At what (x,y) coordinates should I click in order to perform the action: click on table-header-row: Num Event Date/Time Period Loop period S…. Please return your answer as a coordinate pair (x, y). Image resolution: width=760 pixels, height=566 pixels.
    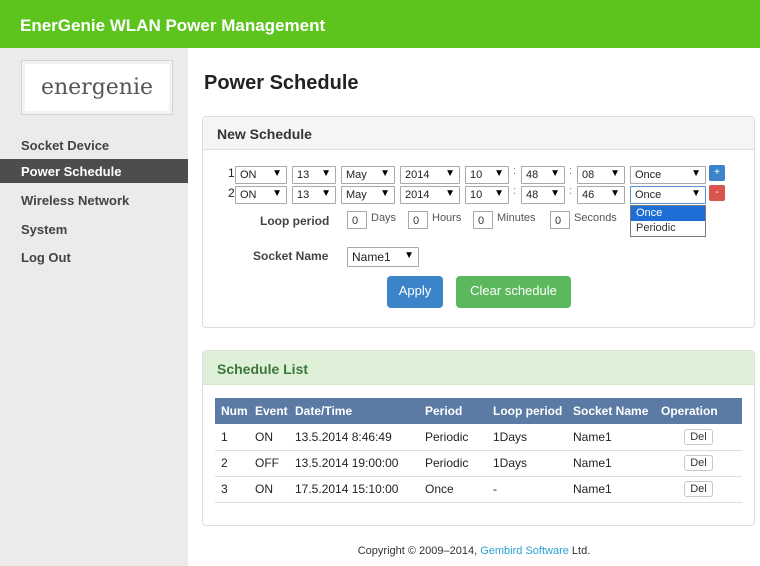
    Looking at the image, I should click on (478, 411).